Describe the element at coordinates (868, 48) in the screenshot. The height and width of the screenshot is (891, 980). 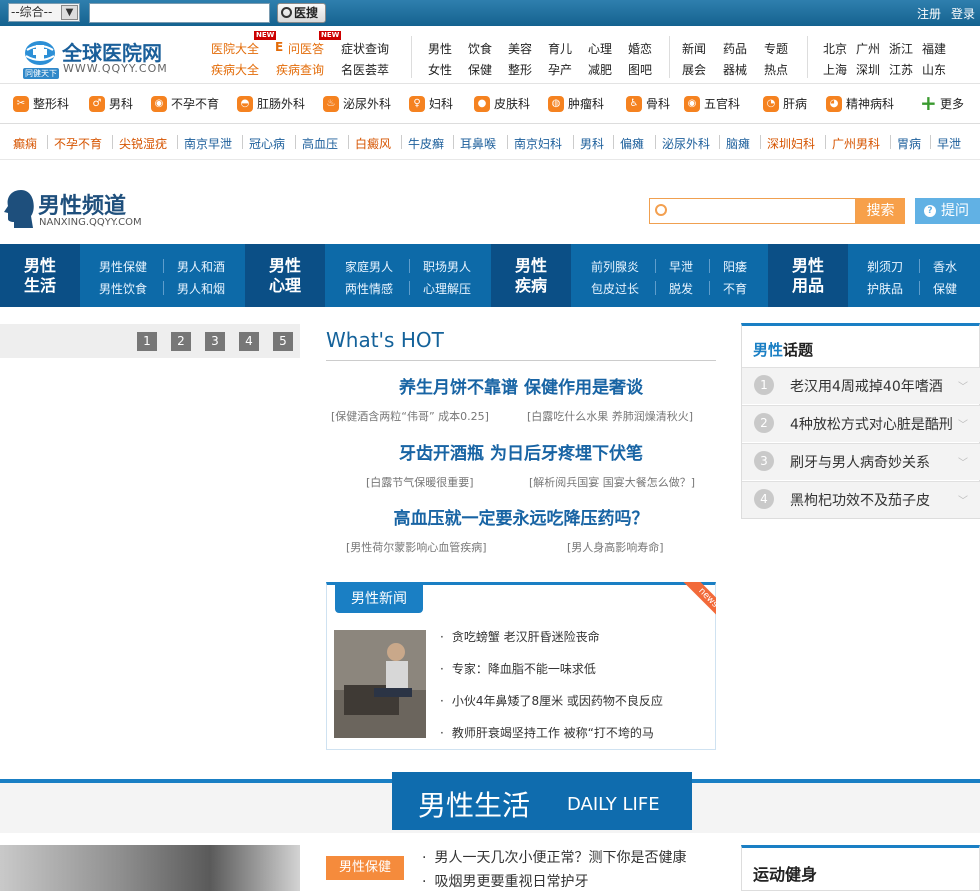
I see `top-link: 广州` at that location.